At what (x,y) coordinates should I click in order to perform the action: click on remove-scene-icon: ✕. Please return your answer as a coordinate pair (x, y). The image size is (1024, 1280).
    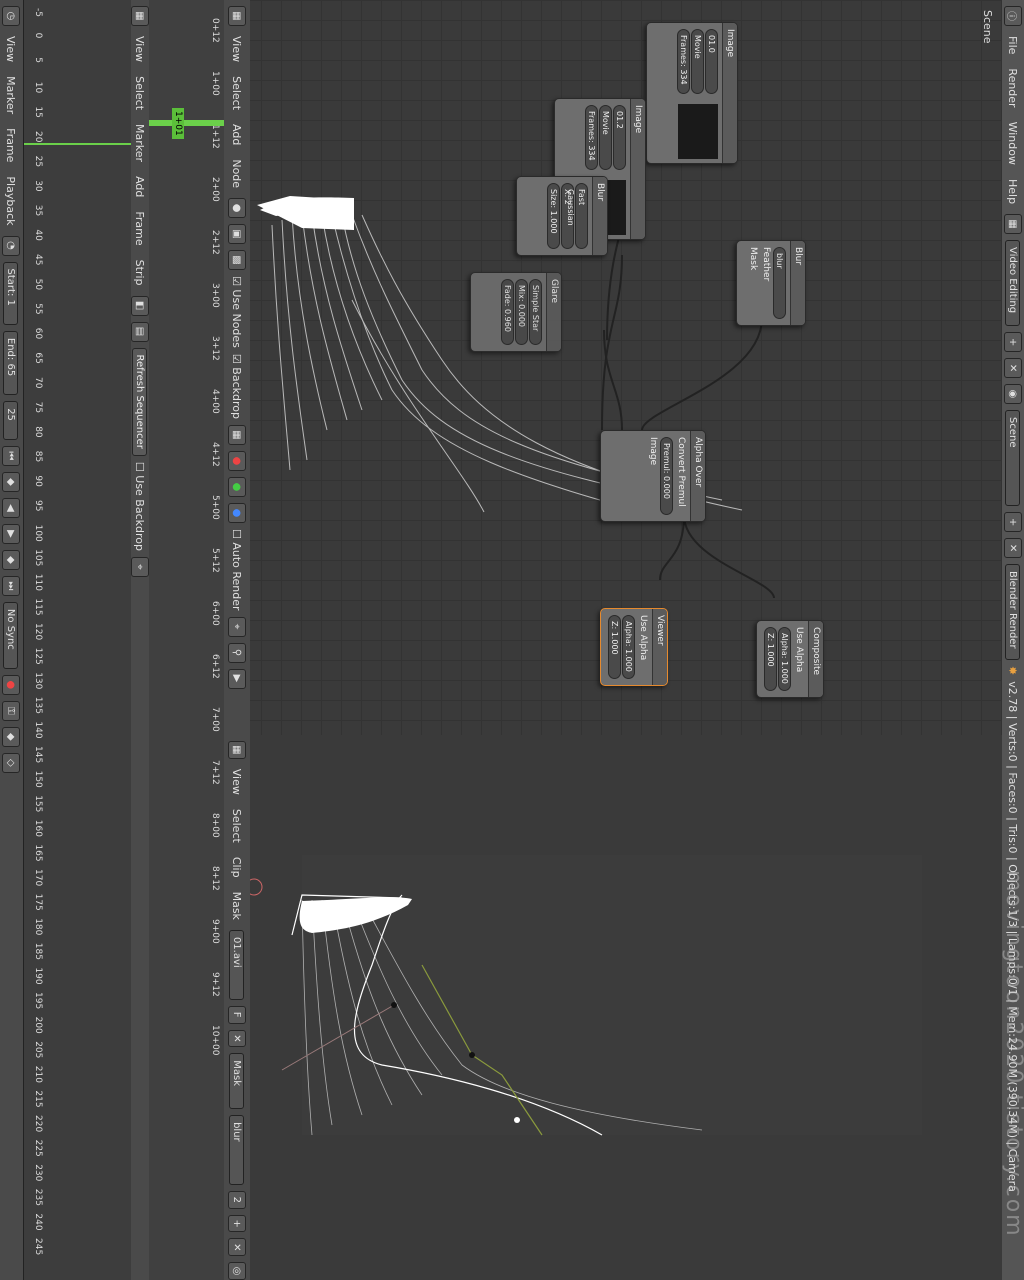
    Looking at the image, I should click on (1013, 548).